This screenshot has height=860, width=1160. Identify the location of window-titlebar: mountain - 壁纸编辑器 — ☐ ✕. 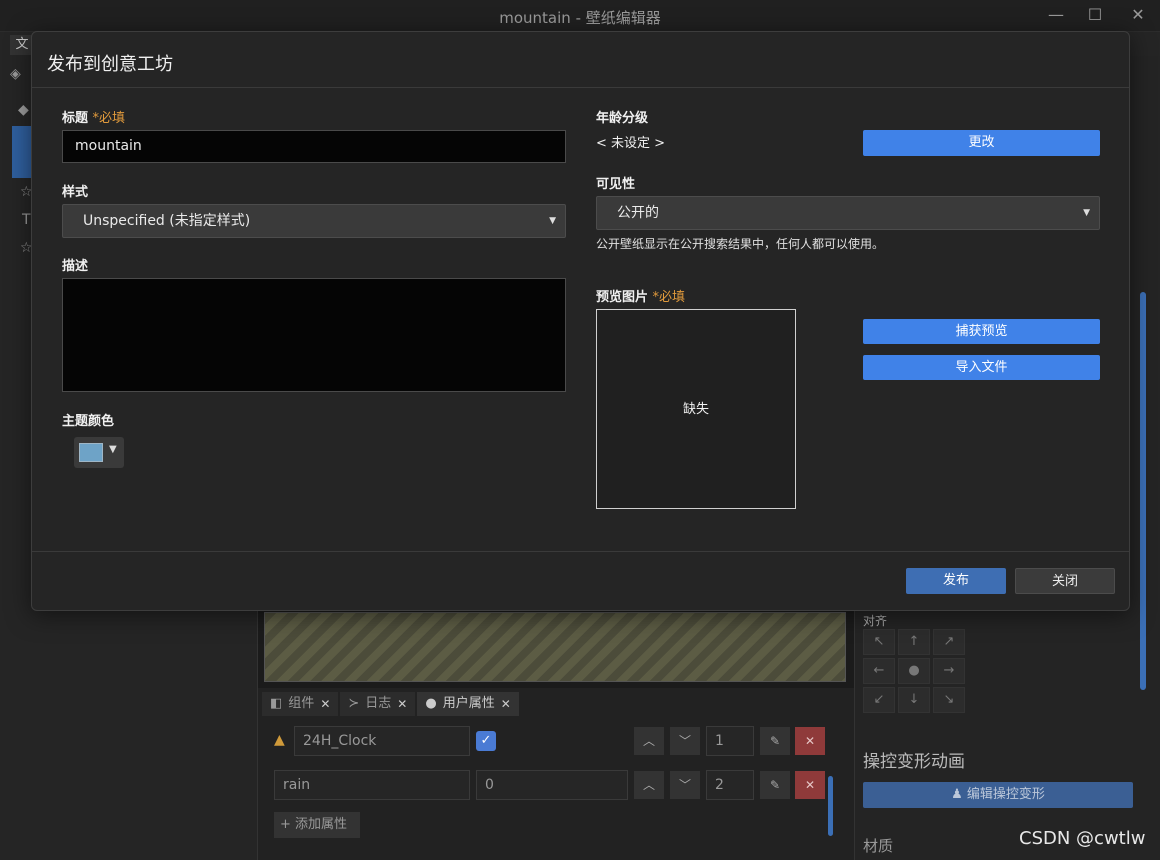
(580, 16).